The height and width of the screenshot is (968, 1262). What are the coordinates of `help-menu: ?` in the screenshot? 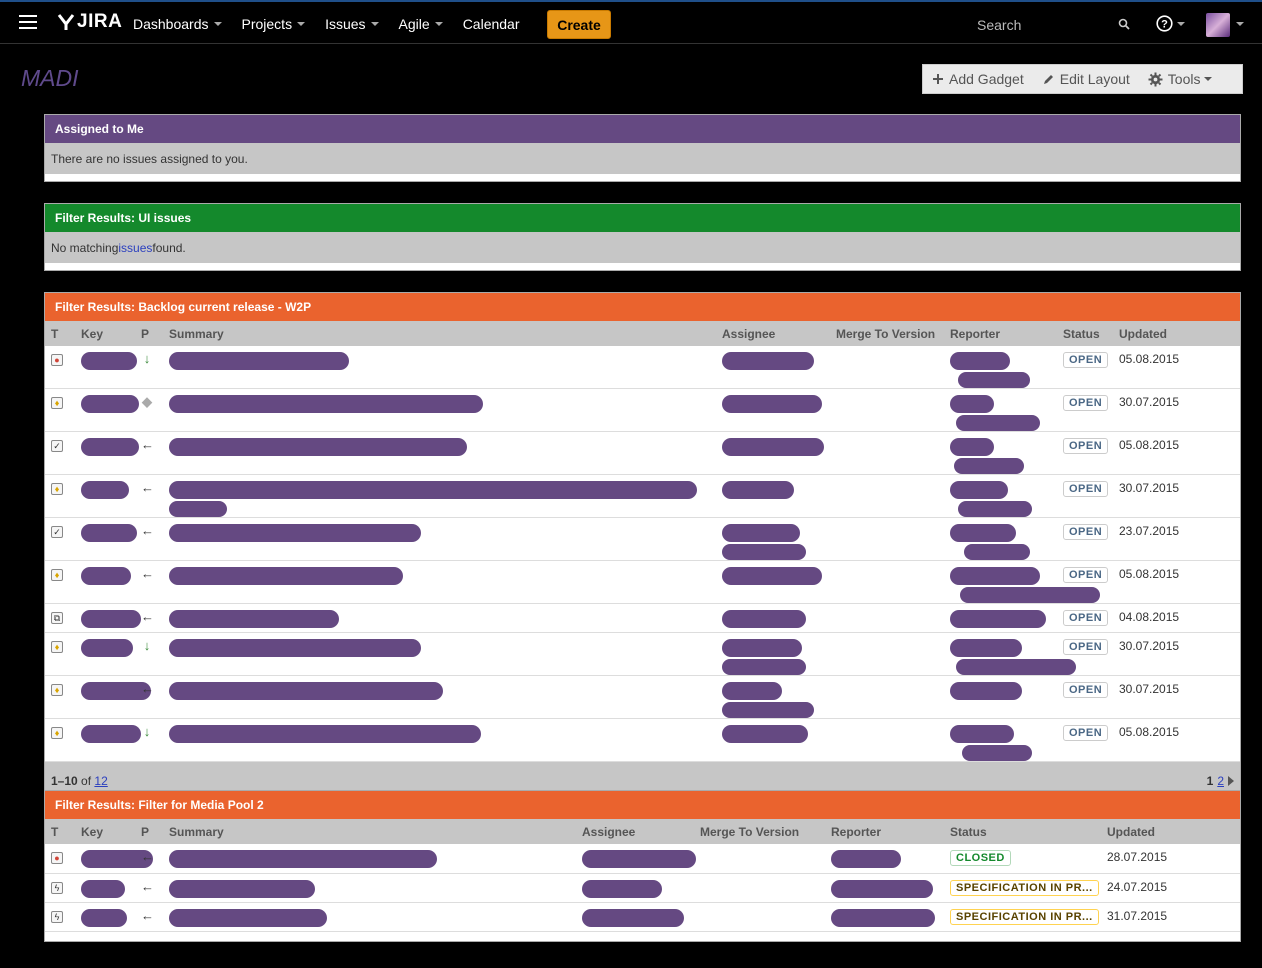 It's located at (1170, 23).